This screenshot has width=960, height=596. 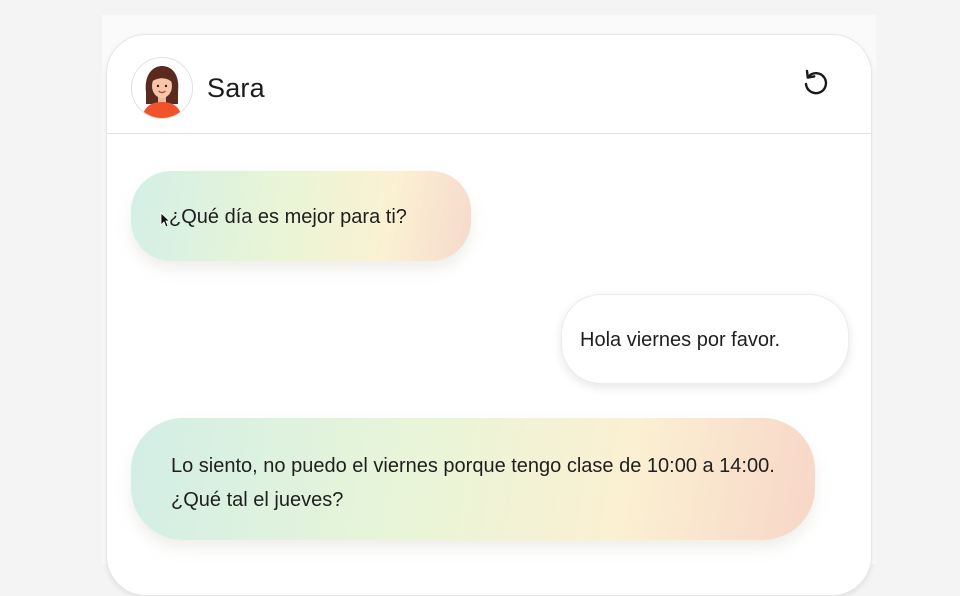 What do you see at coordinates (165, 220) in the screenshot?
I see `mouse-cursor-icon` at bounding box center [165, 220].